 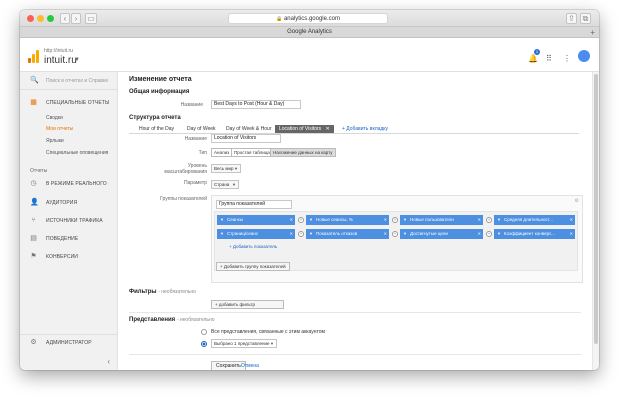 What do you see at coordinates (592, 32) in the screenshot?
I see `new-tab-icon: +` at bounding box center [592, 32].